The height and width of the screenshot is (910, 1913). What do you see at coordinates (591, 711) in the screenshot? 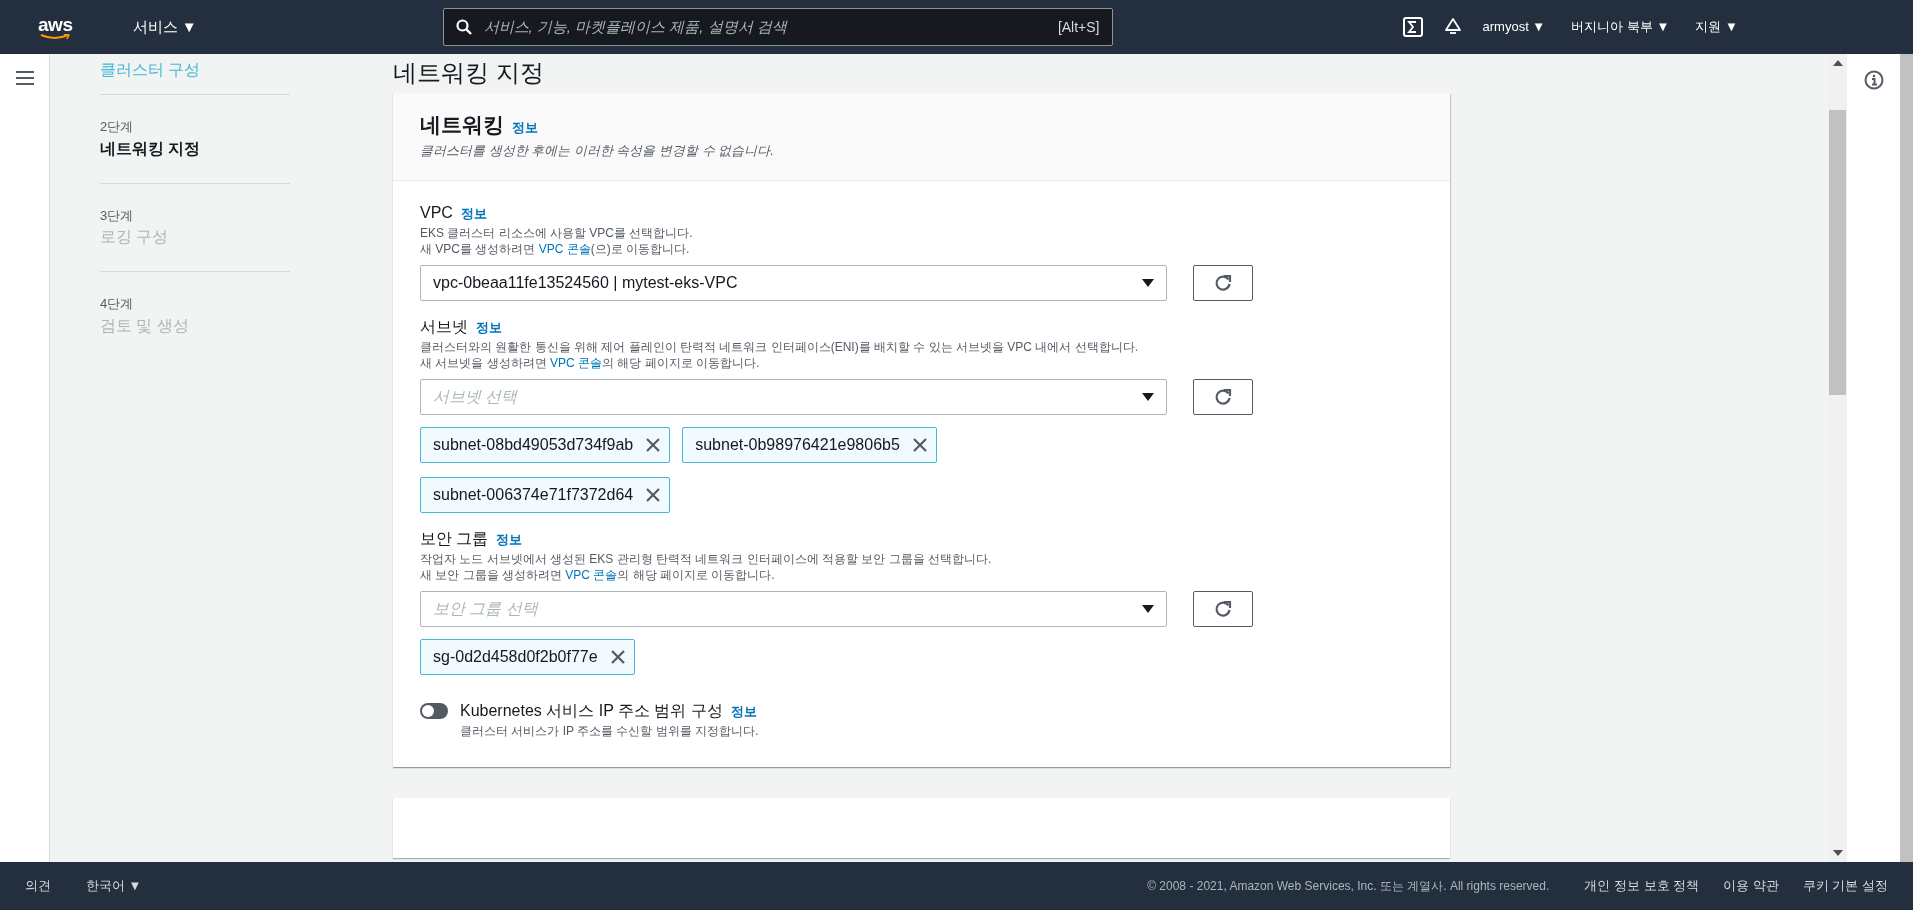
I see `toggle-label: Kubernetes 서비스 IP 주소 범위 구성` at bounding box center [591, 711].